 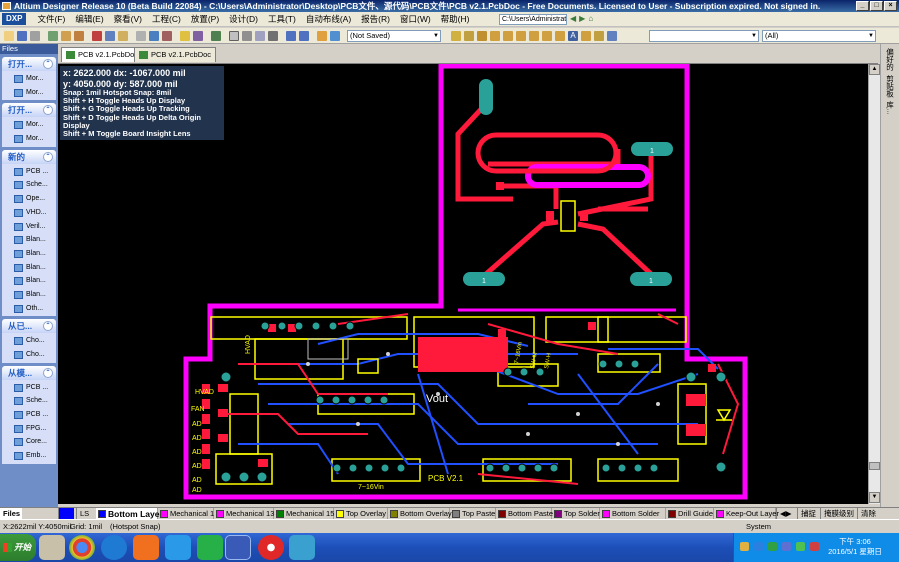 What do you see at coordinates (328, 19) in the screenshot?
I see `menu-autoroute: 自动布线(A)` at bounding box center [328, 19].